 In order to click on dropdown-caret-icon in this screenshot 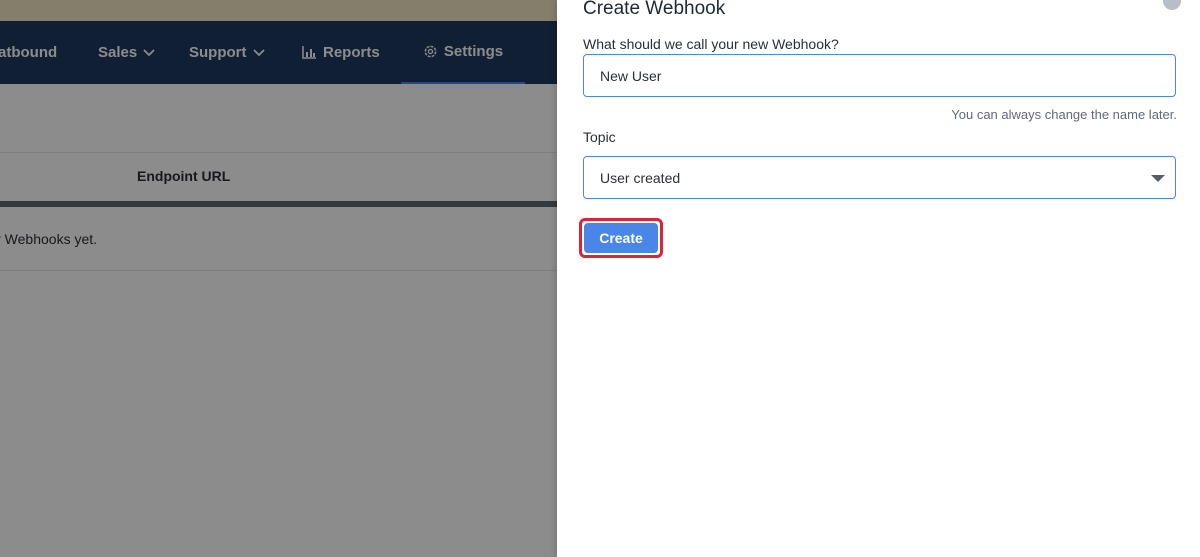, I will do `click(1158, 178)`.